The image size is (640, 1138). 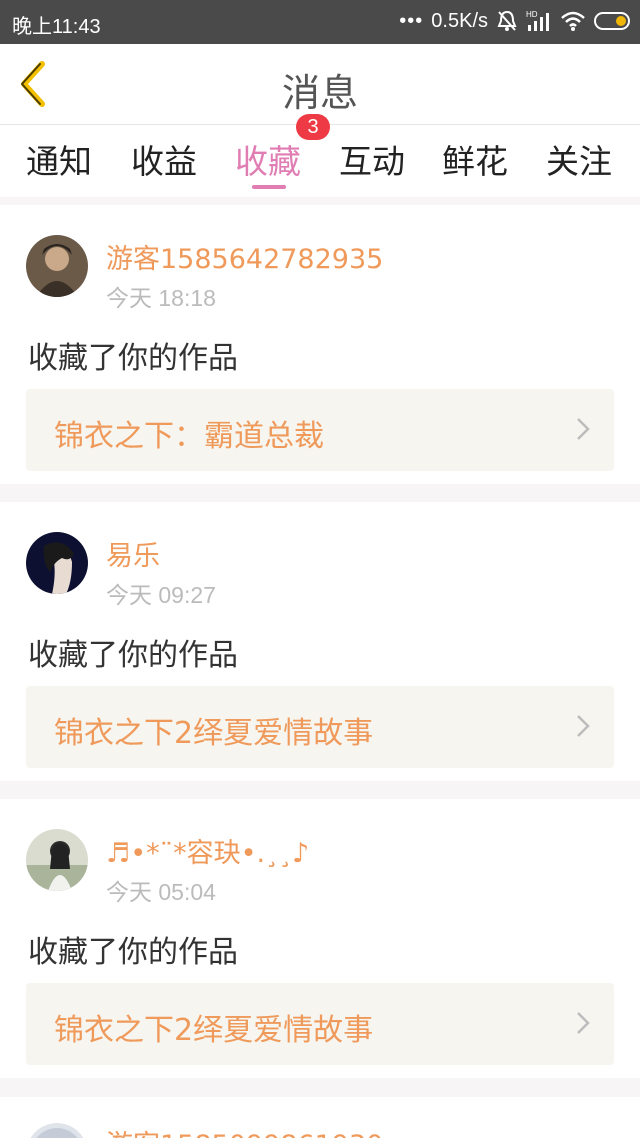 What do you see at coordinates (161, 298) in the screenshot?
I see `timestamp: 今天 18:18` at bounding box center [161, 298].